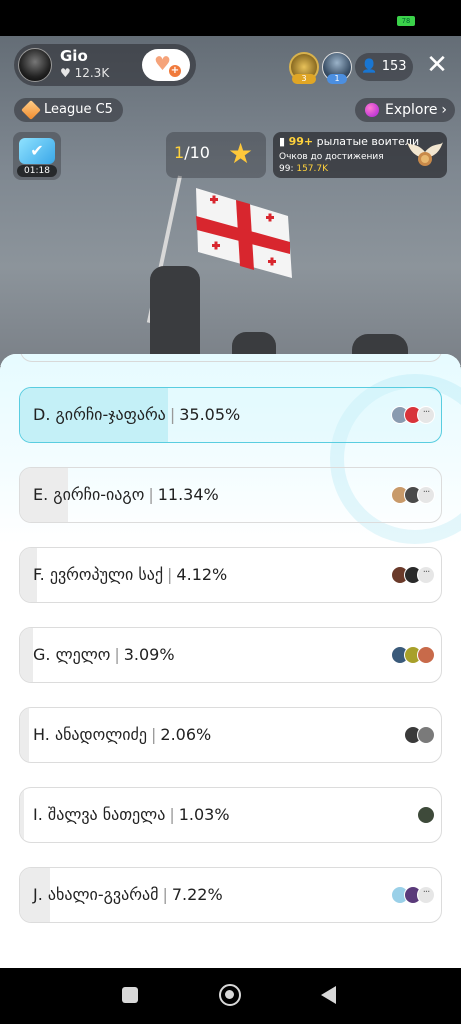 This screenshot has width=461, height=1024. I want to click on goal-progress: 1/10, so click(192, 152).